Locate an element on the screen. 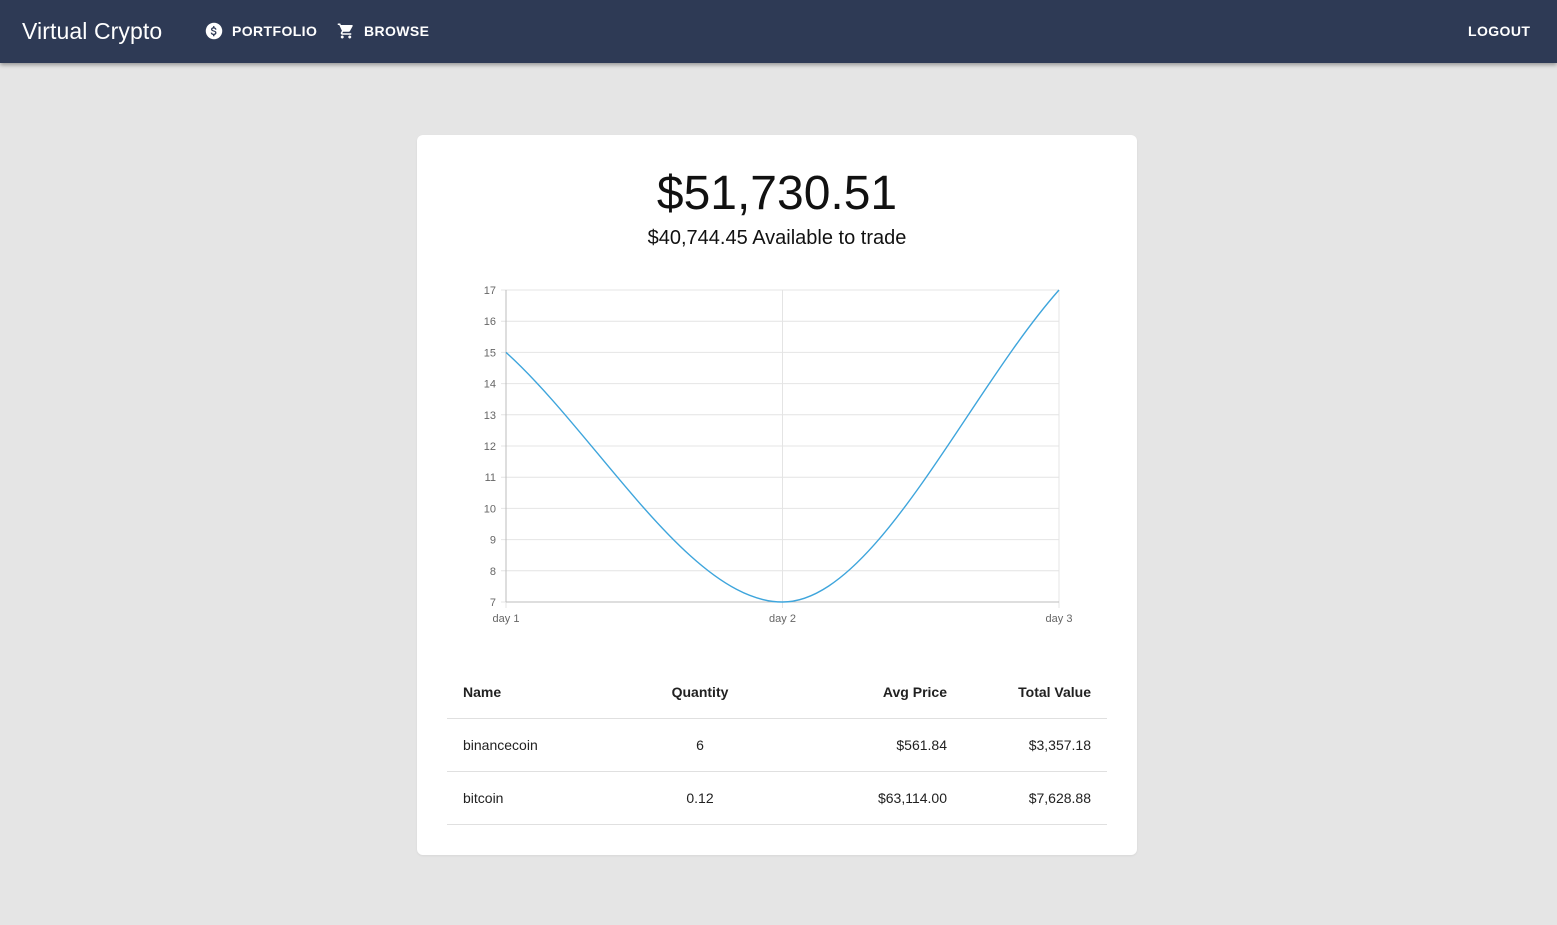 This screenshot has width=1557, height=925. logout-button: LOGOUT is located at coordinates (1499, 31).